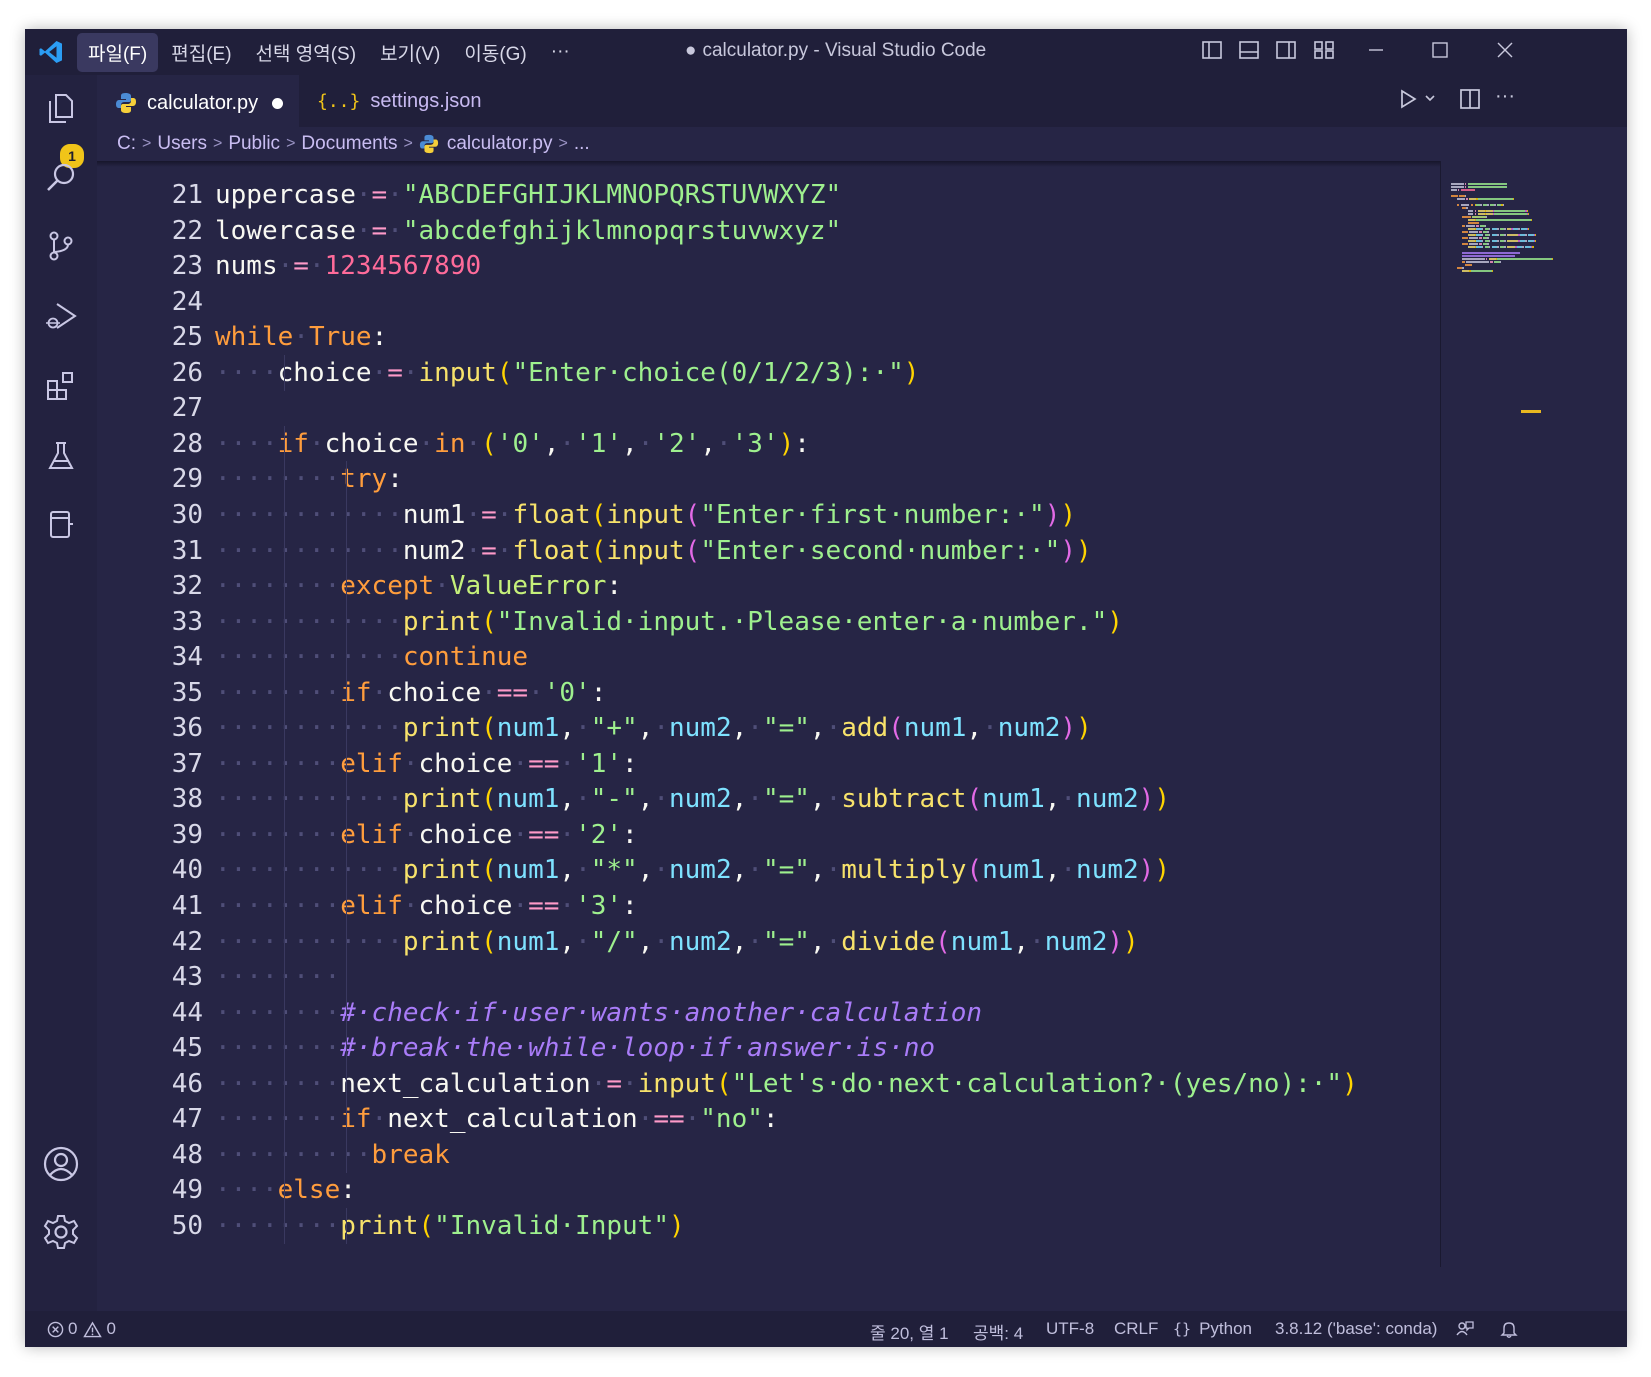  What do you see at coordinates (61, 1232) in the screenshot?
I see `manage-gear-icon` at bounding box center [61, 1232].